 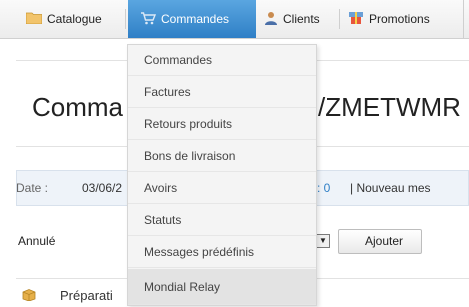 What do you see at coordinates (195, 19) in the screenshot?
I see `tab-commandes-label: Commandes` at bounding box center [195, 19].